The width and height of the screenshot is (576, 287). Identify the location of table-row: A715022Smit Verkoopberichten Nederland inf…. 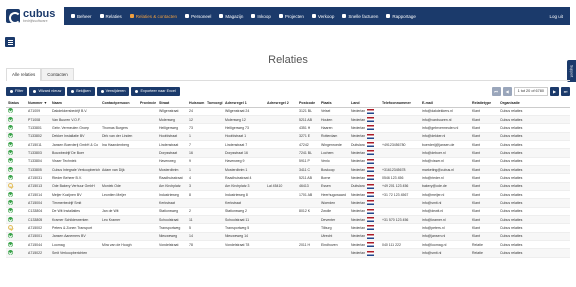
(288, 253).